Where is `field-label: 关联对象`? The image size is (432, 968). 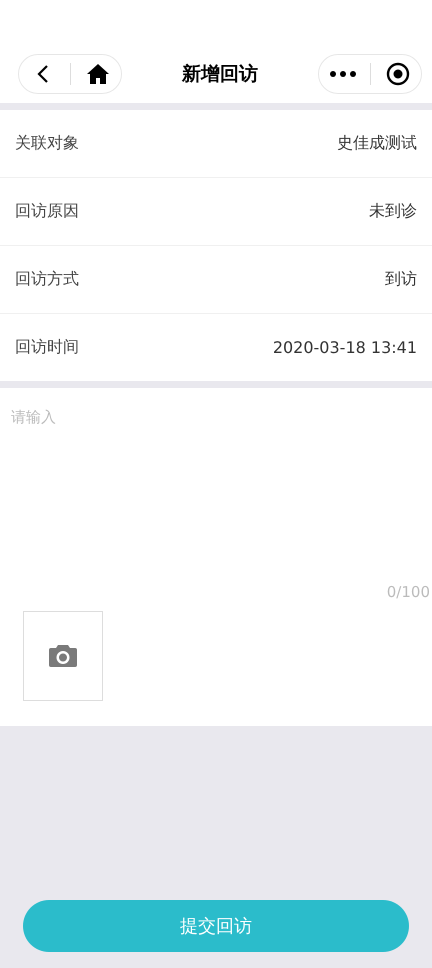
field-label: 关联对象 is located at coordinates (47, 143).